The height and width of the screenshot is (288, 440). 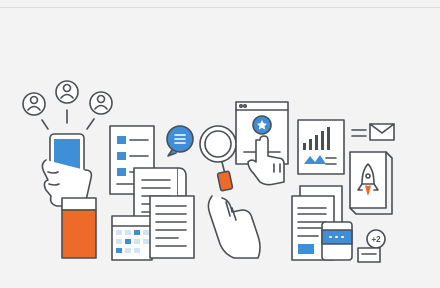 What do you see at coordinates (172, 227) in the screenshot?
I see `document-wide-icon` at bounding box center [172, 227].